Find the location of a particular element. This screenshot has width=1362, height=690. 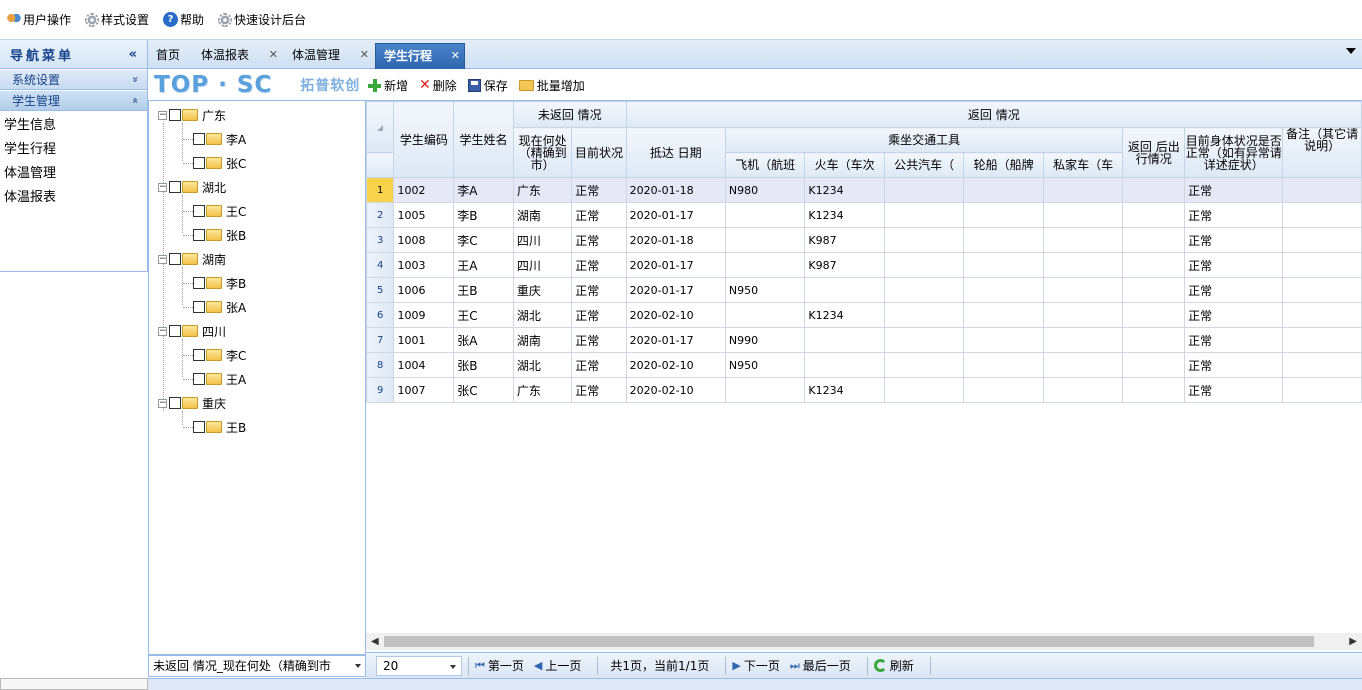

minimized-window is located at coordinates (74, 684).